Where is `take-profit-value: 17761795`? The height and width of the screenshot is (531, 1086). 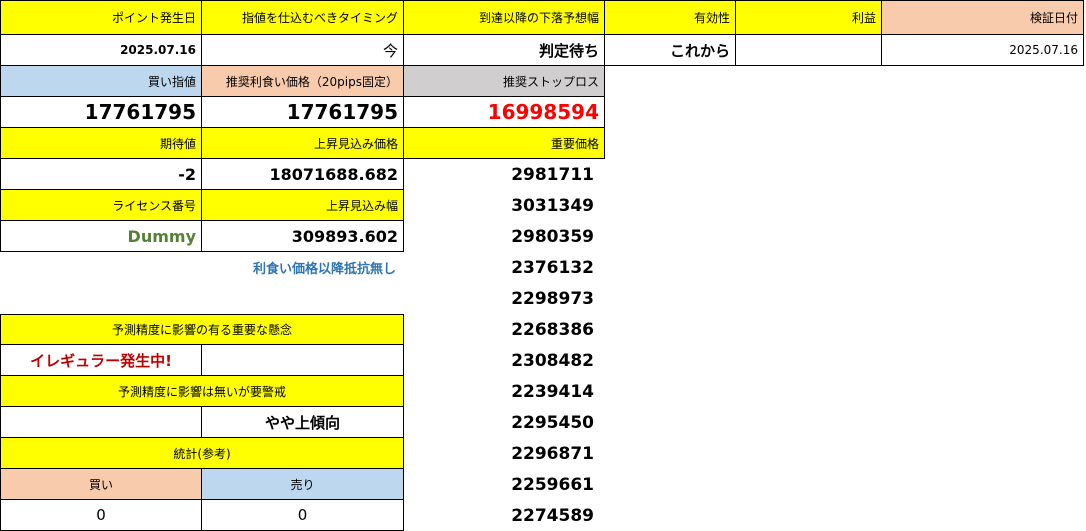
take-profit-value: 17761795 is located at coordinates (303, 112).